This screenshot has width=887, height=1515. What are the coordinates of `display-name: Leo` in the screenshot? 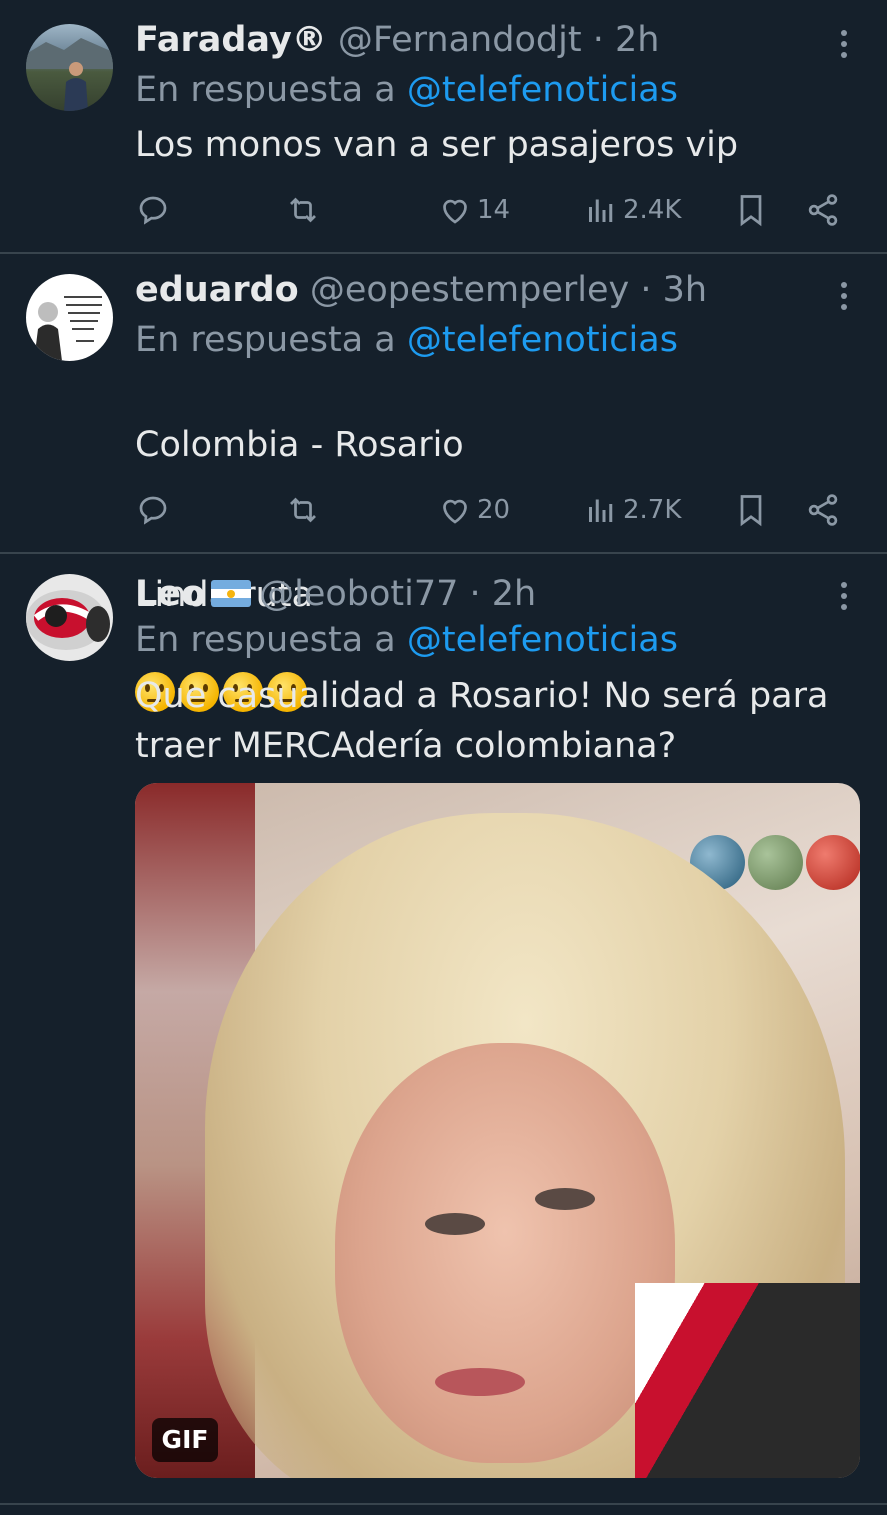 It's located at (170, 594).